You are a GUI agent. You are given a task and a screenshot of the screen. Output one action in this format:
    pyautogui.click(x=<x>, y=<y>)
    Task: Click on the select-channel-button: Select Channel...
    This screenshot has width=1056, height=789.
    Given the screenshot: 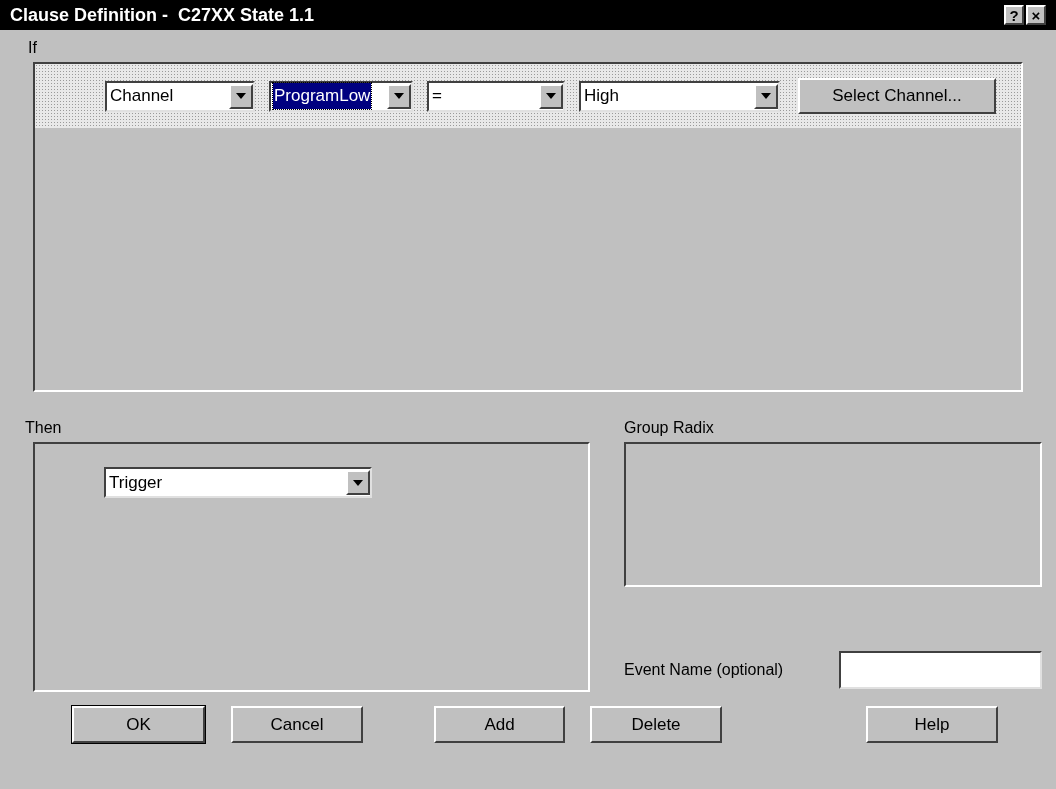 What is the action you would take?
    pyautogui.click(x=897, y=96)
    